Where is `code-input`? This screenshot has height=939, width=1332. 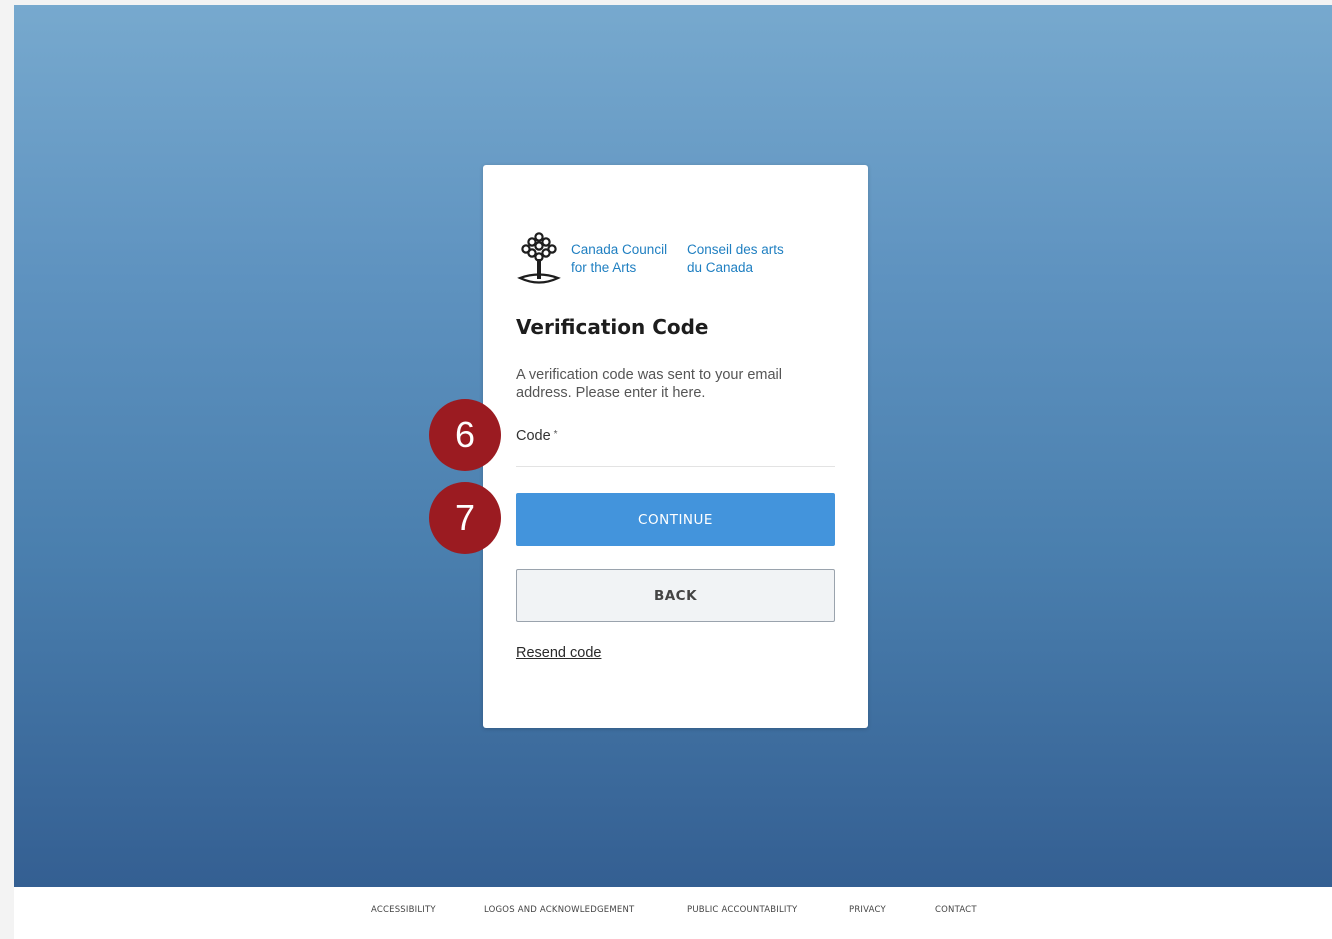 code-input is located at coordinates (675, 456).